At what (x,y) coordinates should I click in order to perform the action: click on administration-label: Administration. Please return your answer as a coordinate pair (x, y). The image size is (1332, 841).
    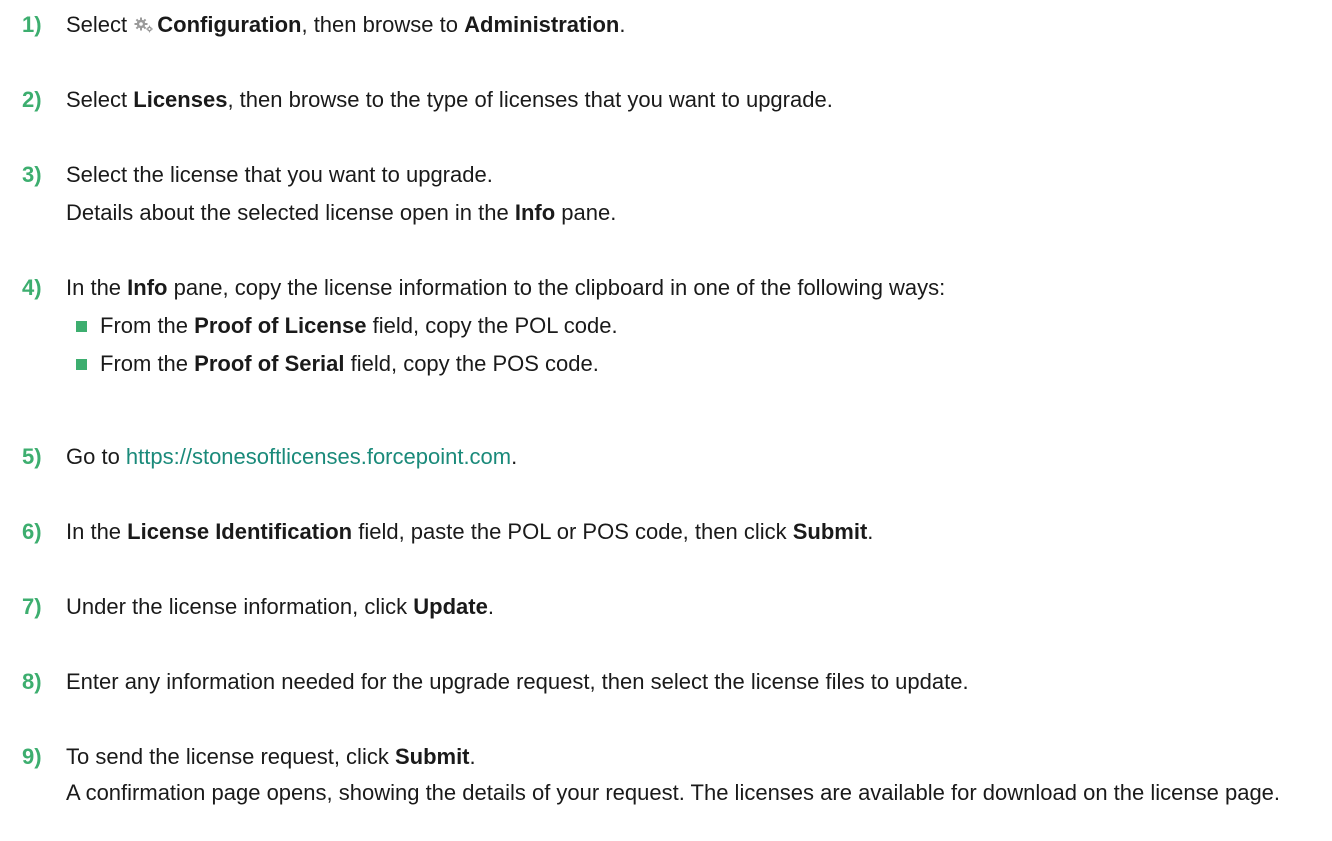
    Looking at the image, I should click on (542, 24).